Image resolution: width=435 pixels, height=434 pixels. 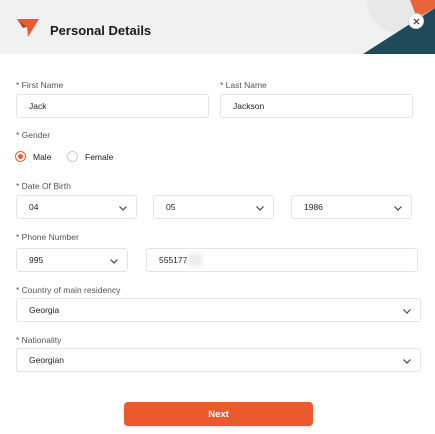 I want to click on dob-day-select: 04, so click(x=76, y=207).